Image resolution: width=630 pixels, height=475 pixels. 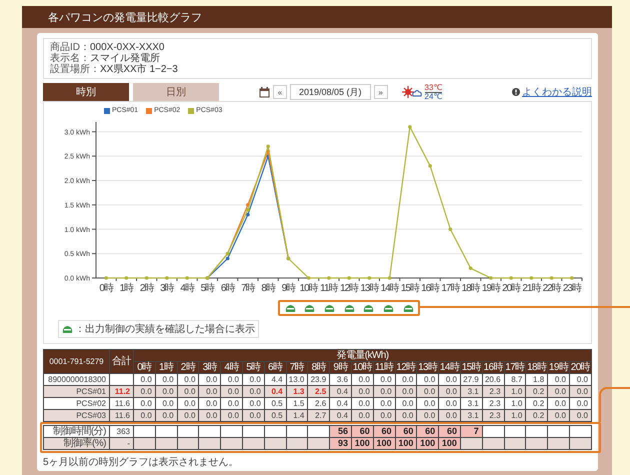 What do you see at coordinates (537, 403) in the screenshot?
I see `table-cell: 0.2` at bounding box center [537, 403].